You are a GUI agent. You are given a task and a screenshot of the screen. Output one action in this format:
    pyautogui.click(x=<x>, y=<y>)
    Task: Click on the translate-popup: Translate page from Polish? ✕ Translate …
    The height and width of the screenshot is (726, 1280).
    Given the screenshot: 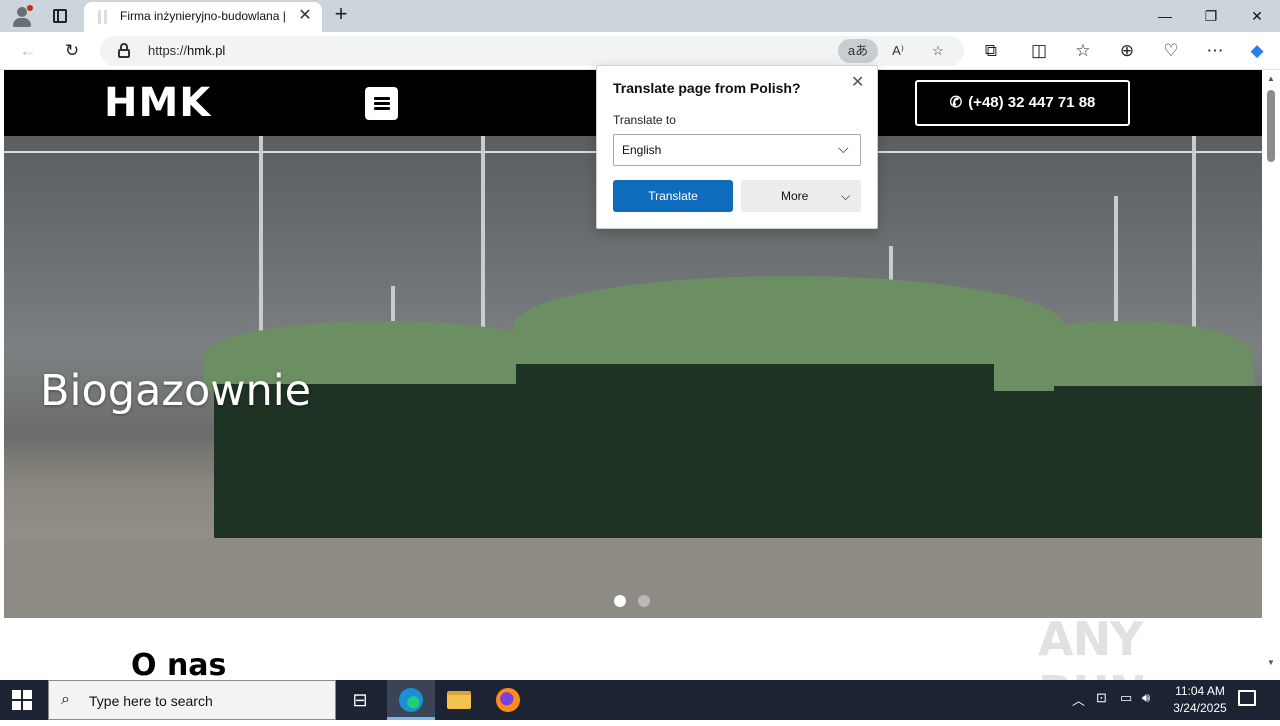 What is the action you would take?
    pyautogui.click(x=737, y=147)
    